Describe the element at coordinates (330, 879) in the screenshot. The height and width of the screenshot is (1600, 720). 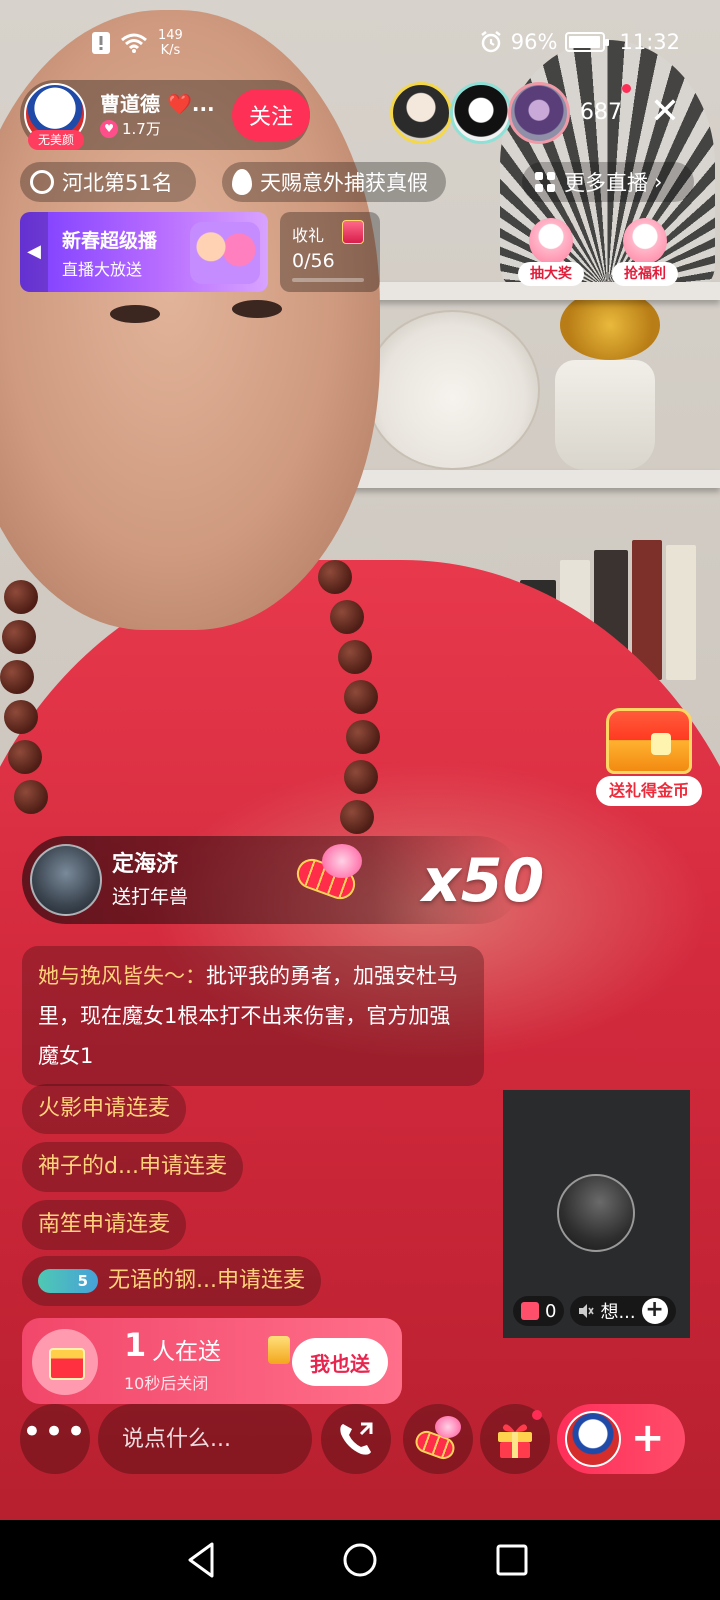
I see `firecracker-gift-icon` at that location.